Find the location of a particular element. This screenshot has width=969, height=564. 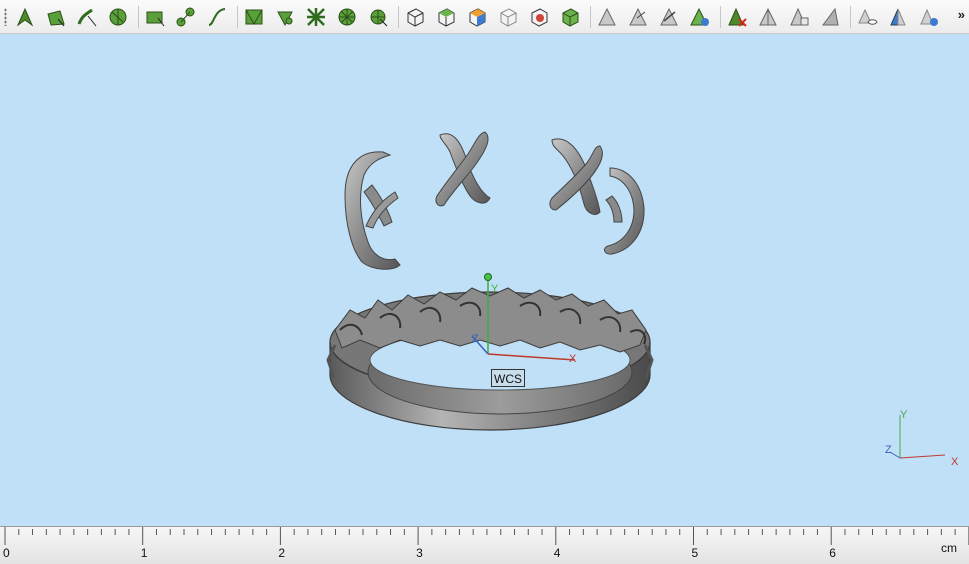

wheel-button is located at coordinates (378, 17).